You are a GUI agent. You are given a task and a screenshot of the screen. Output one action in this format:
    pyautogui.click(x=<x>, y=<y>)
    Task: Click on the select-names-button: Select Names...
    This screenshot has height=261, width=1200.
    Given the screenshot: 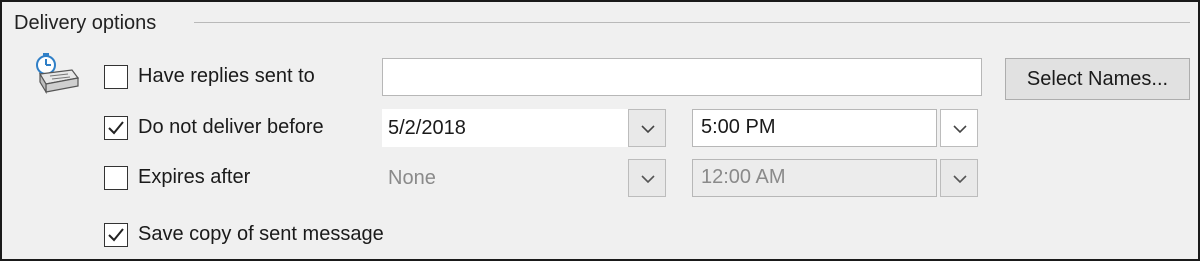 What is the action you would take?
    pyautogui.click(x=1097, y=79)
    